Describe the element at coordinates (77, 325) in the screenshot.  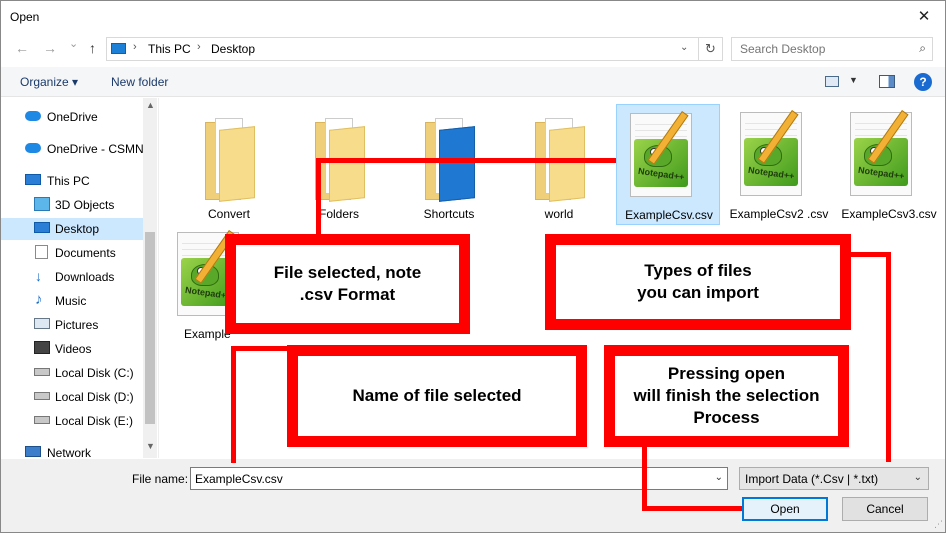
I see `sidebar-item-label: Pictures` at that location.